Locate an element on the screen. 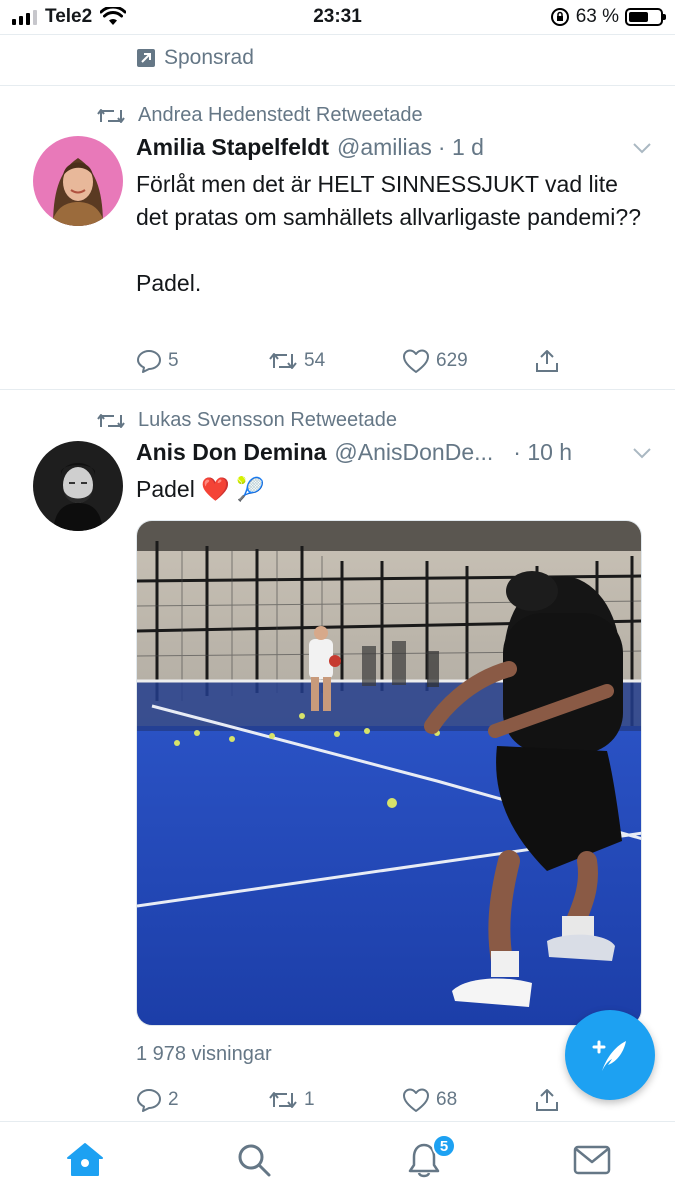 The width and height of the screenshot is (675, 1200). tweet-actions: 2 1 68 is located at coordinates (351, 1100).